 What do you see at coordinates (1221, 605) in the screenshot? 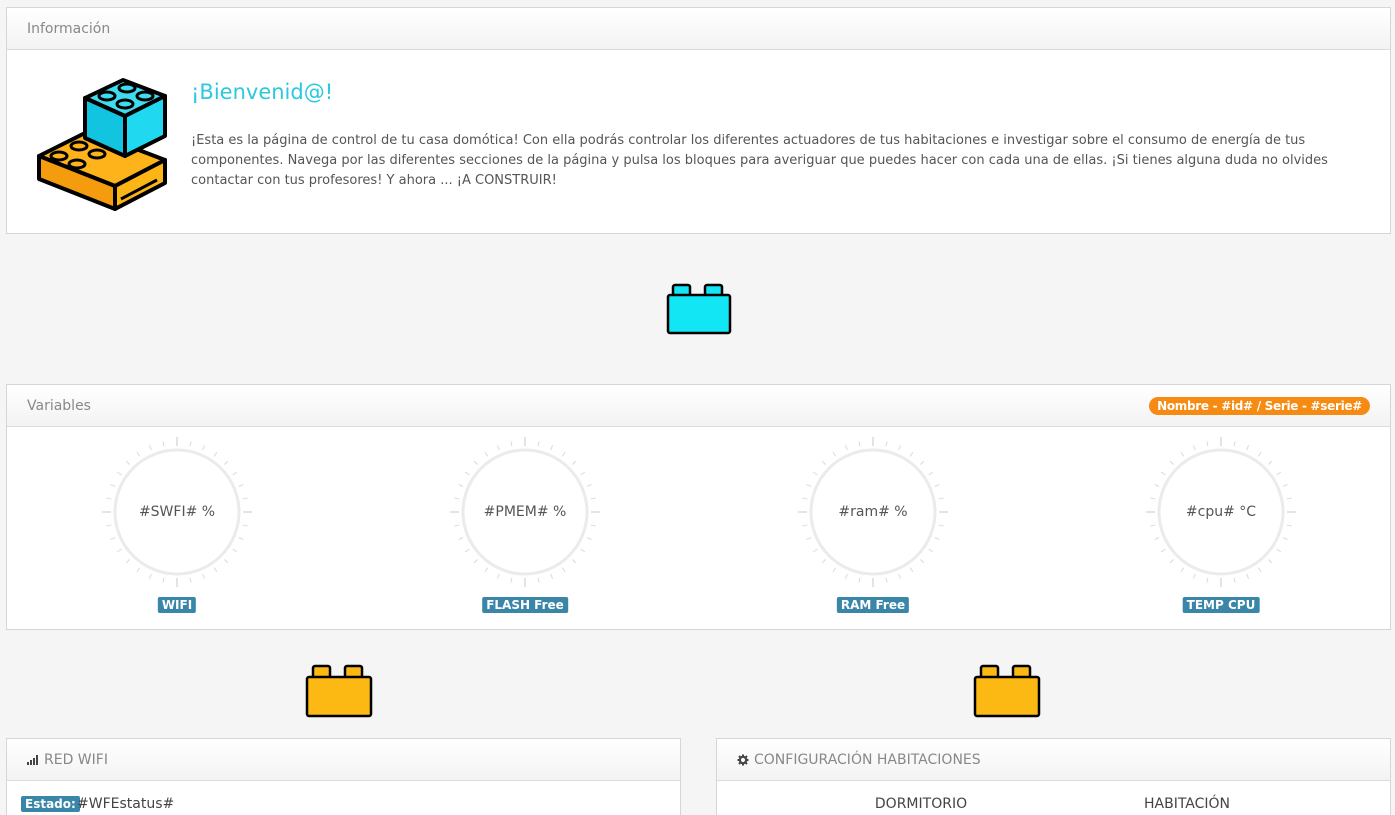
I see `gauge-label: TEMP CPU` at bounding box center [1221, 605].